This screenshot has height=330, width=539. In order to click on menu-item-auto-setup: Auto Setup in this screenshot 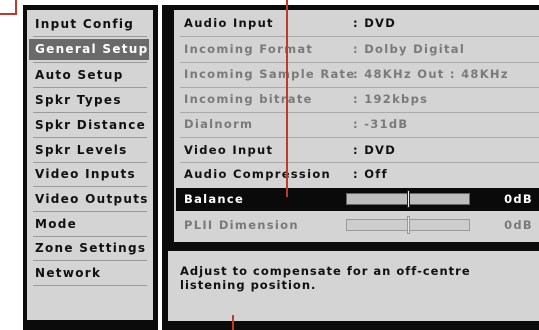, I will do `click(89, 75)`.